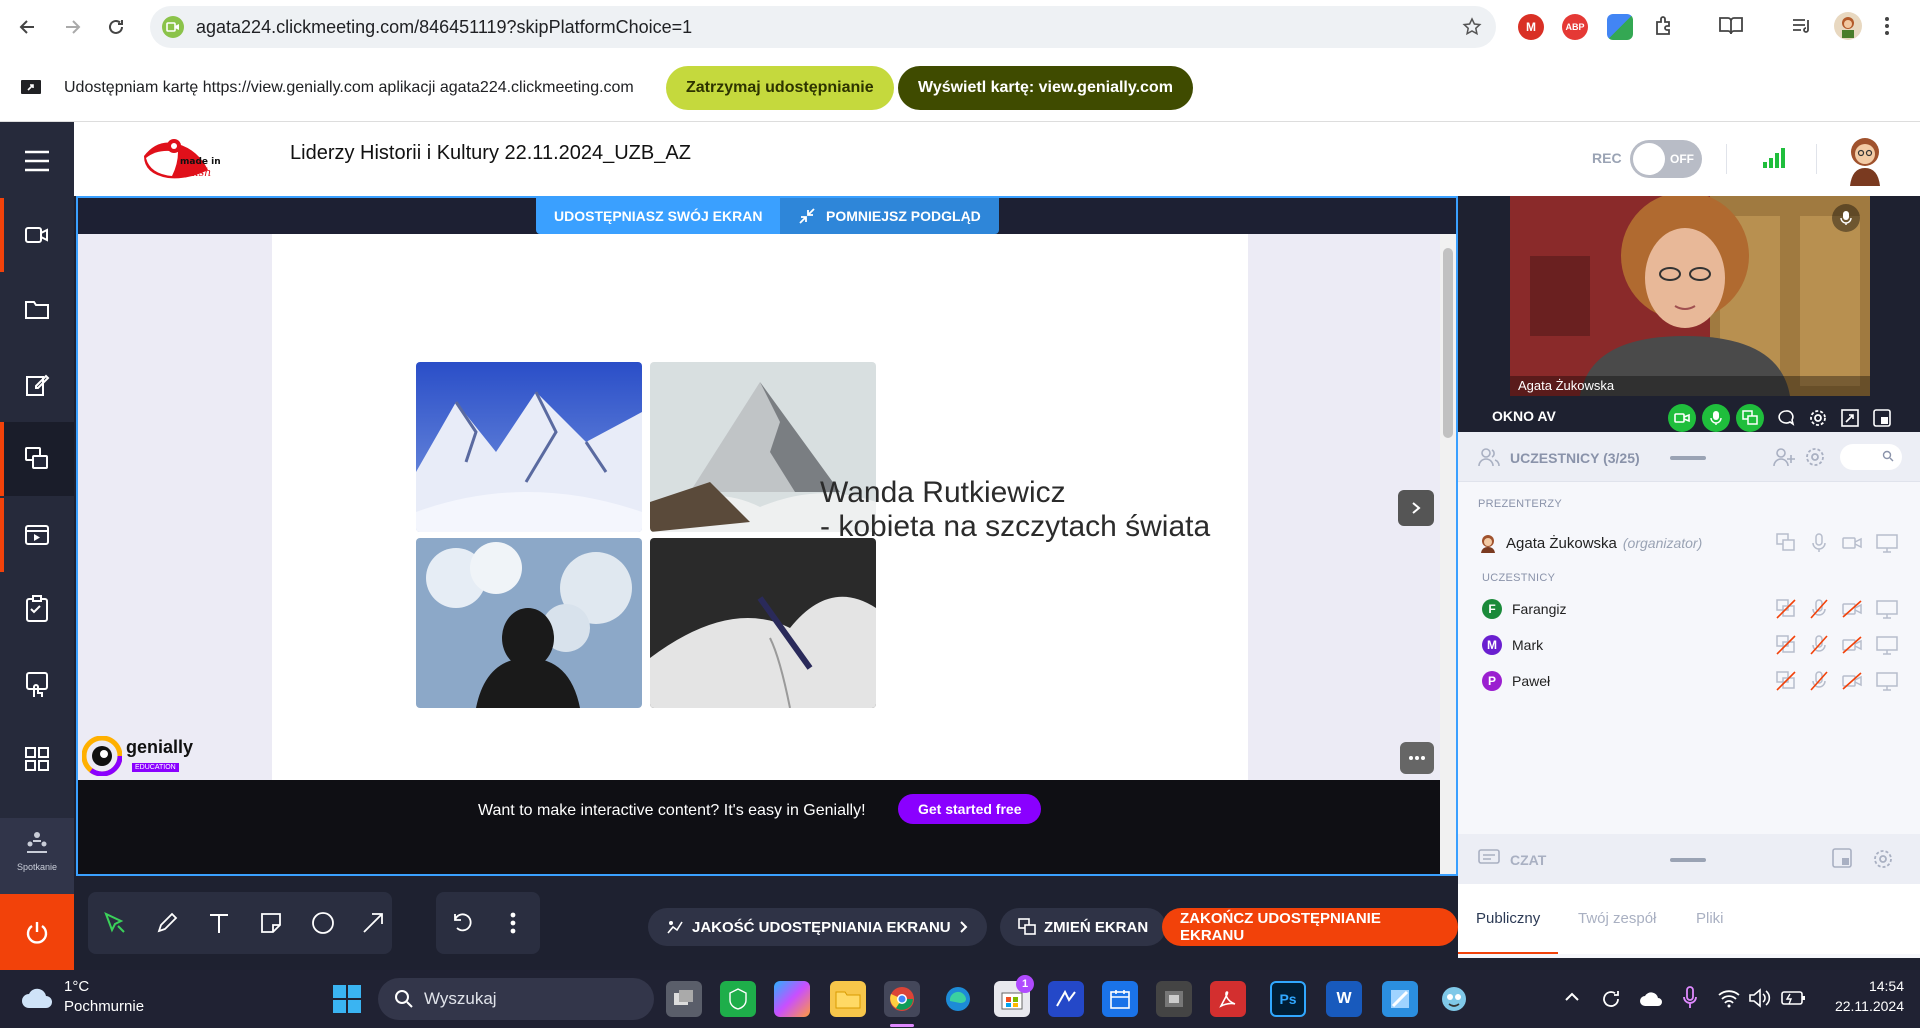  I want to click on translate-extension-icon, so click(1620, 27).